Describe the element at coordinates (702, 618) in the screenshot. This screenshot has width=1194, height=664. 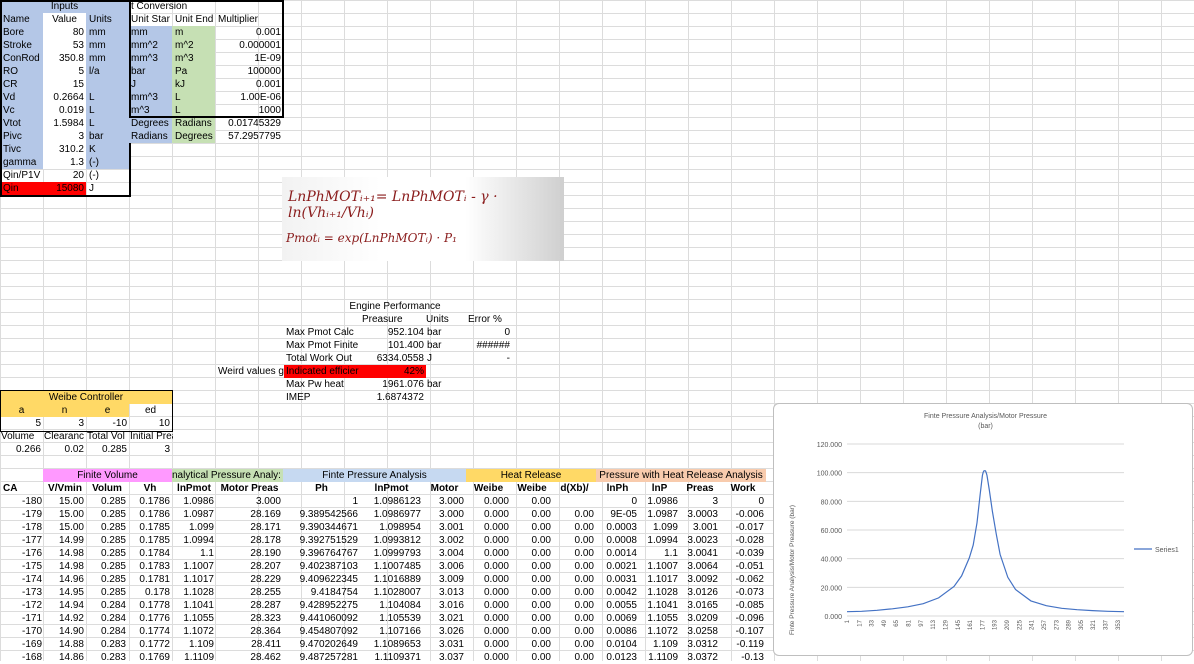
I see `table-cell: 3.0209` at that location.